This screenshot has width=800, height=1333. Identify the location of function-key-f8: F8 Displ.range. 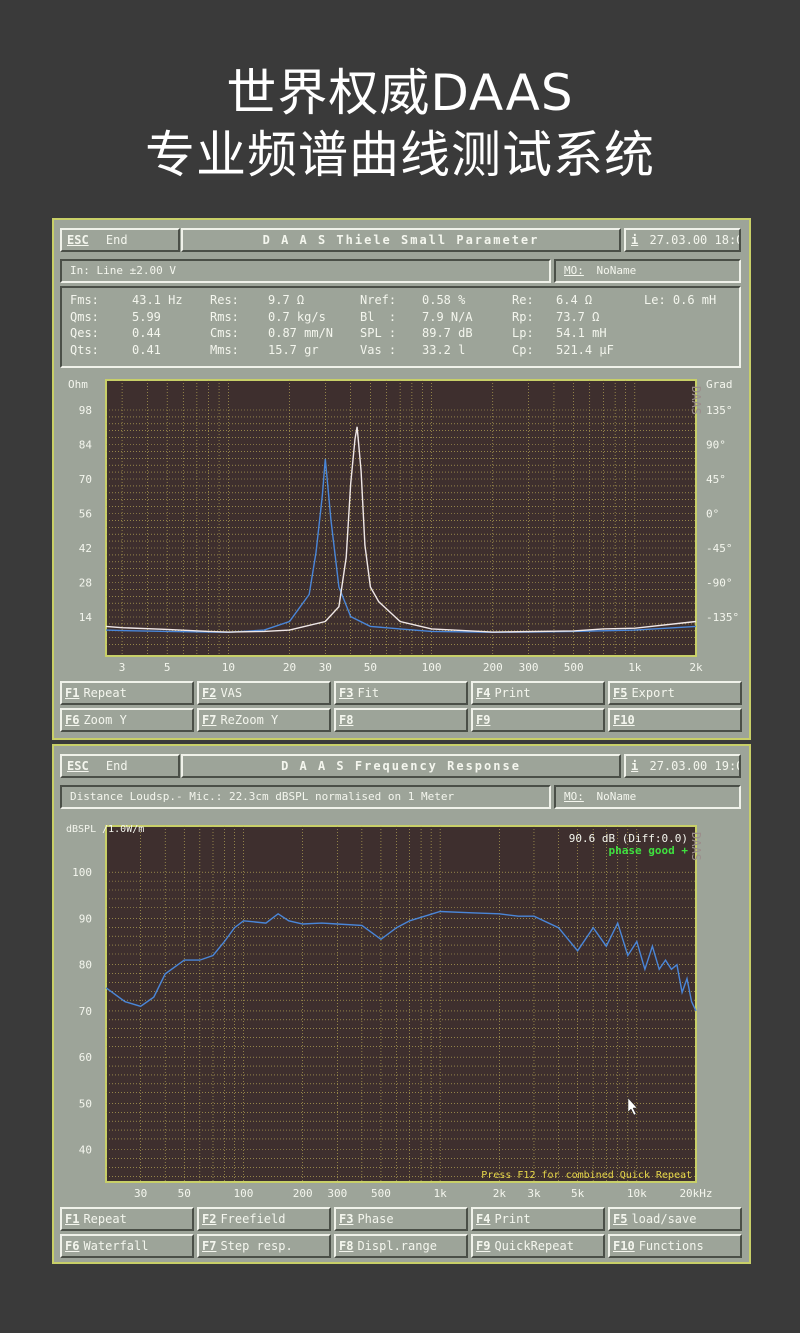
(401, 1246).